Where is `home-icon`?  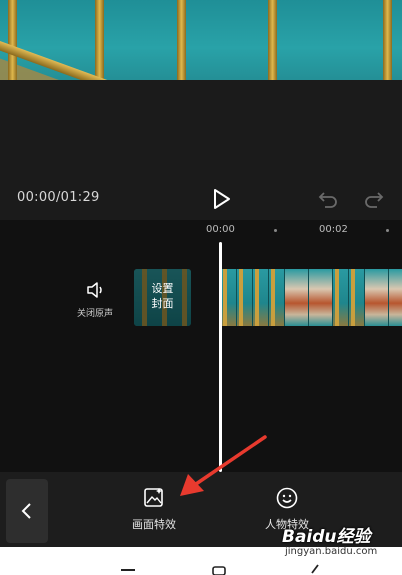 home-icon is located at coordinates (219, 570).